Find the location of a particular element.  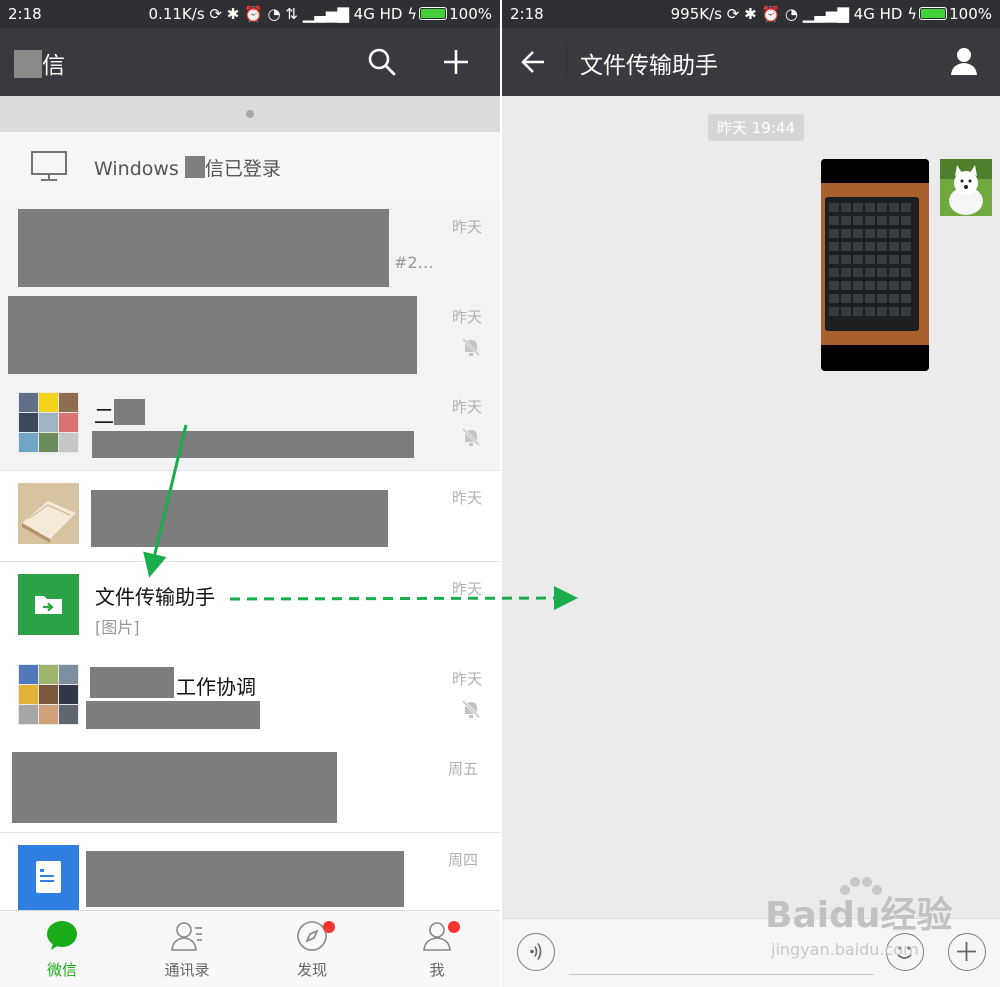

tab-label: 发现 is located at coordinates (311, 970).